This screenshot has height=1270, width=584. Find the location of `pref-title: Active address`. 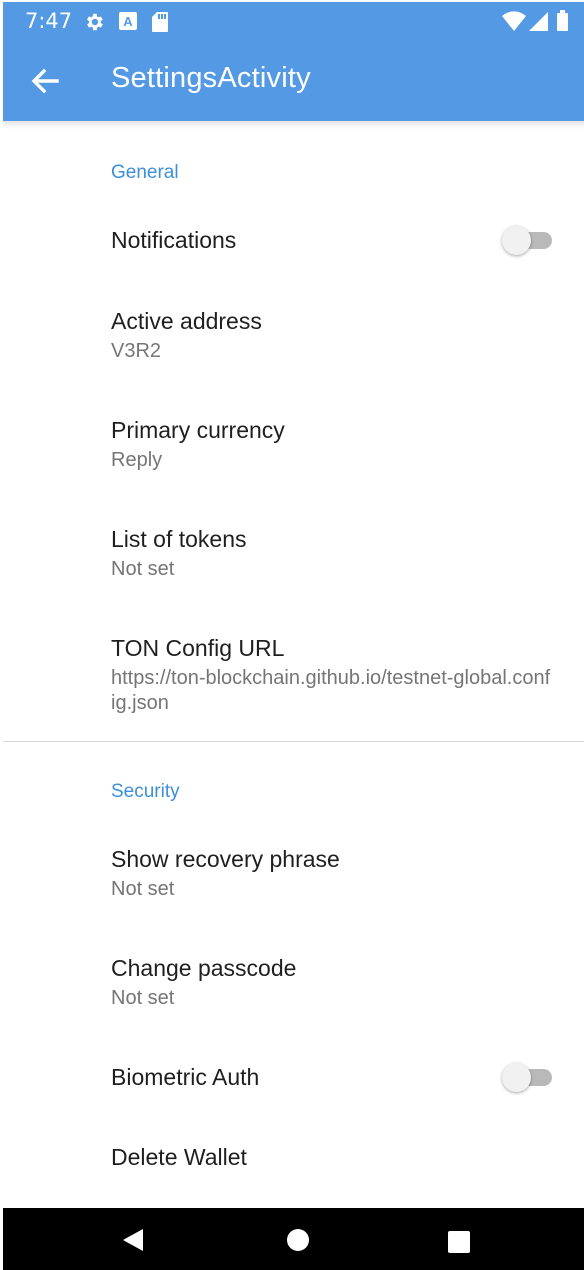

pref-title: Active address is located at coordinates (186, 321).